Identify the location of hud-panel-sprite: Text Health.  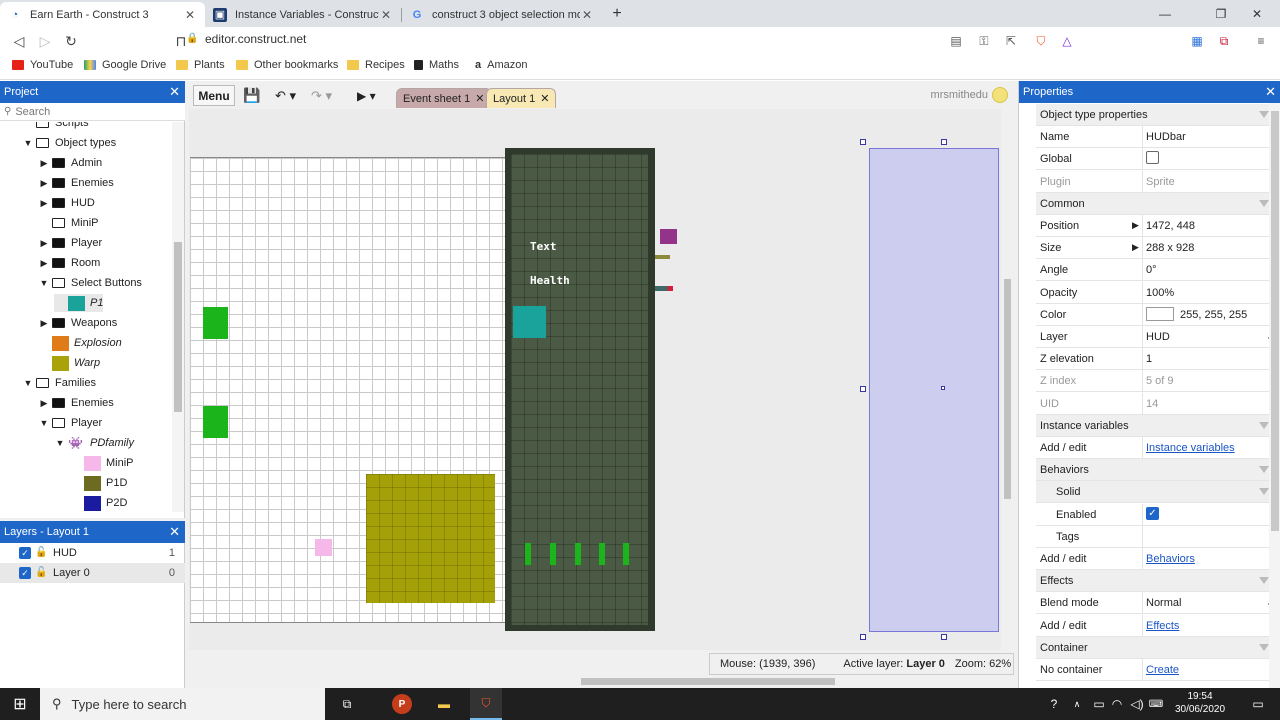
(580, 389).